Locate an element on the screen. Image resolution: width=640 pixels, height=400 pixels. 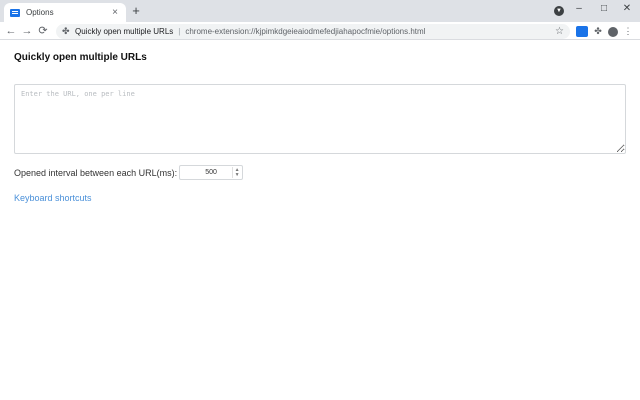
tab-strip: Options × + ▼ – □ ✕ is located at coordinates (320, 11).